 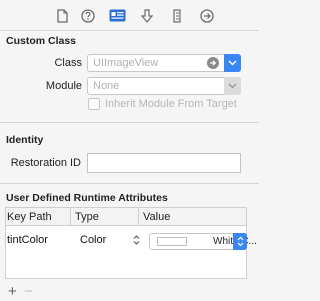 What do you see at coordinates (213, 63) in the screenshot?
I see `go-to-class-icon` at bounding box center [213, 63].